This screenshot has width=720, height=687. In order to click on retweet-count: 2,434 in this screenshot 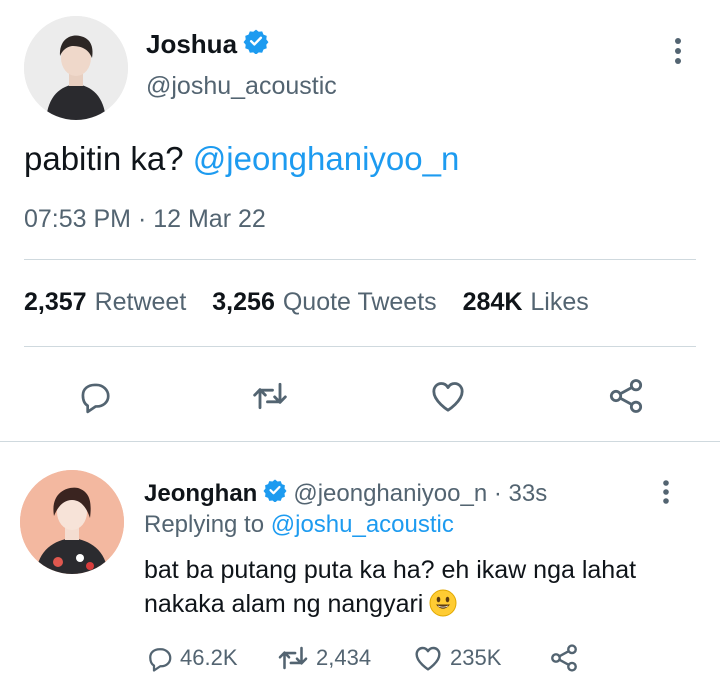, I will do `click(344, 657)`.